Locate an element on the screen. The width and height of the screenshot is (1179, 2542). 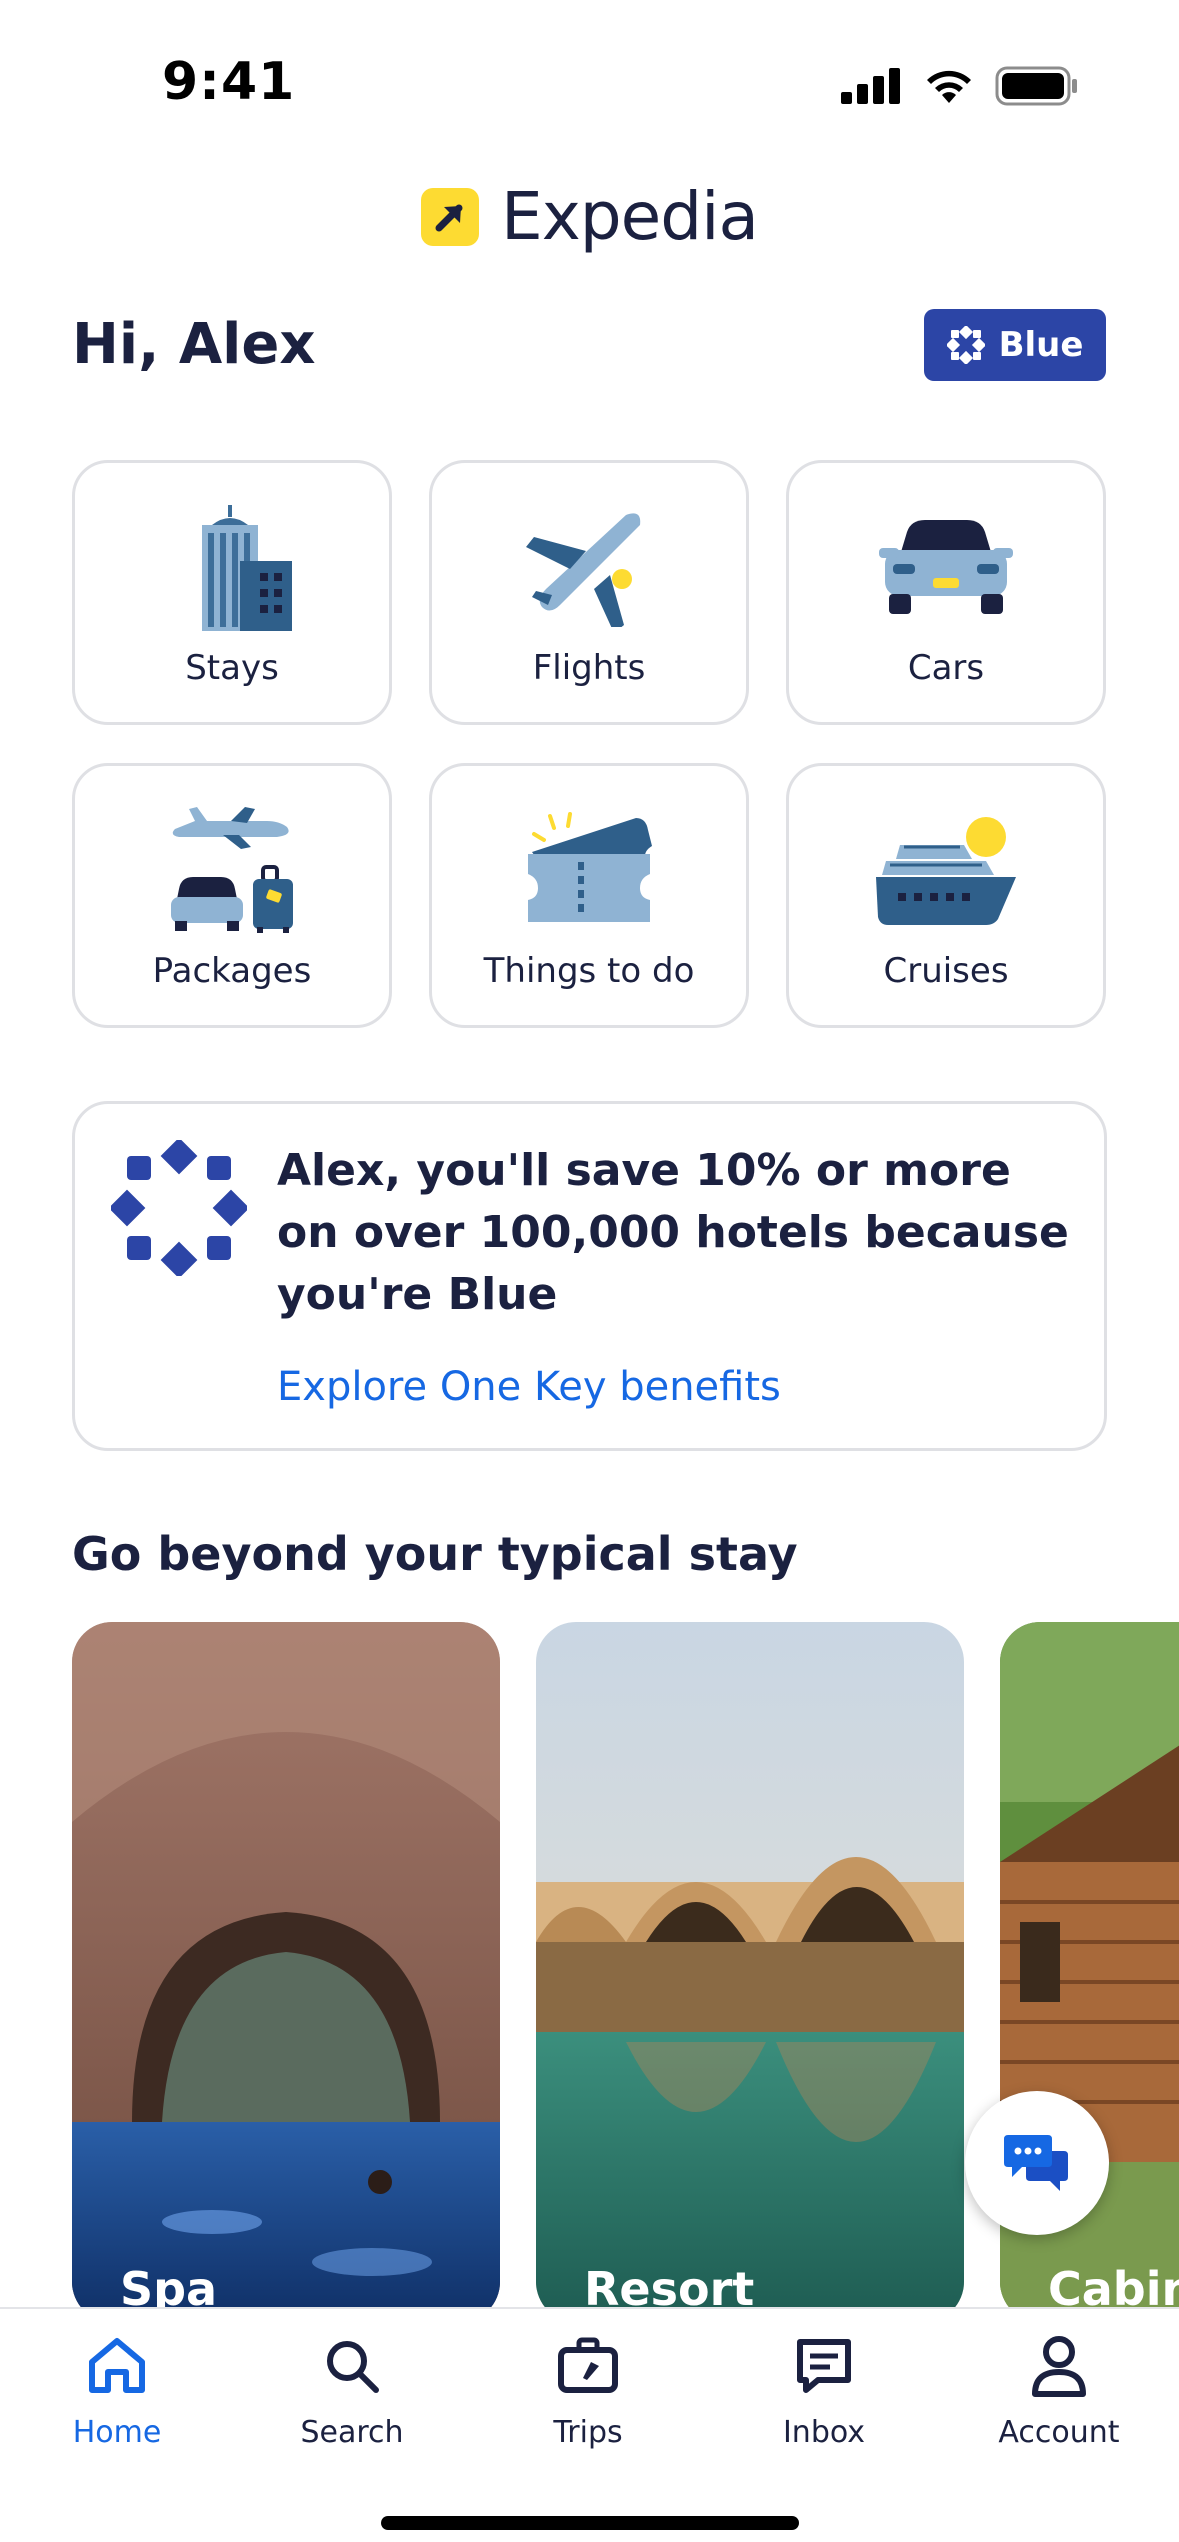
category-label: Things to do is located at coordinates (589, 971).